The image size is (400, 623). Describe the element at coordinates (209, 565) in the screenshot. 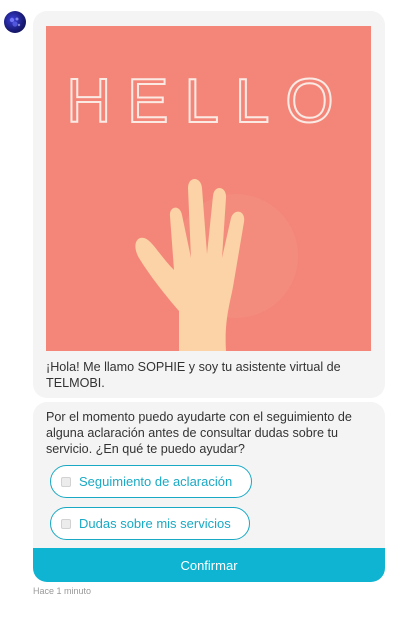

I see `confirm-button: Confirmar` at that location.